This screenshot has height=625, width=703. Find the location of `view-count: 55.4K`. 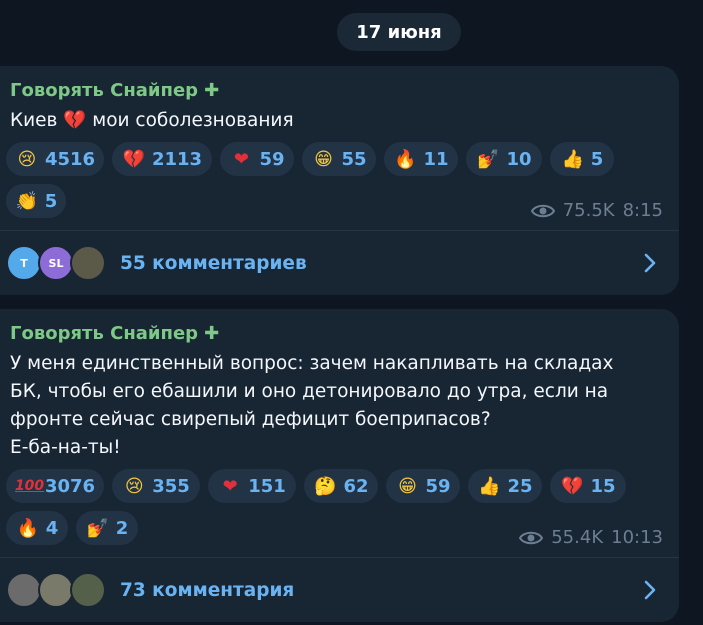

view-count: 55.4K is located at coordinates (577, 537).